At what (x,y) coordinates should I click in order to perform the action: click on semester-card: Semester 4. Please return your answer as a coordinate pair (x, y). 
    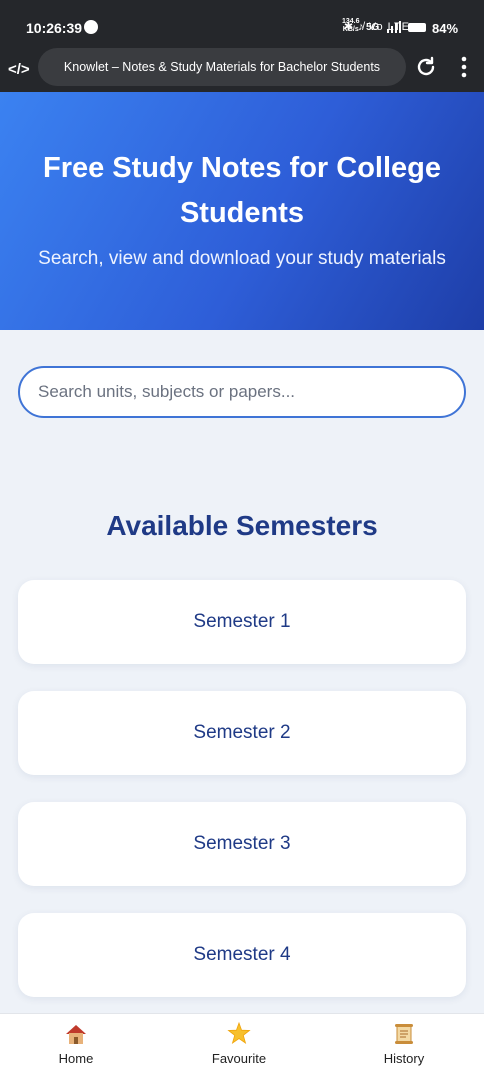
    Looking at the image, I should click on (242, 955).